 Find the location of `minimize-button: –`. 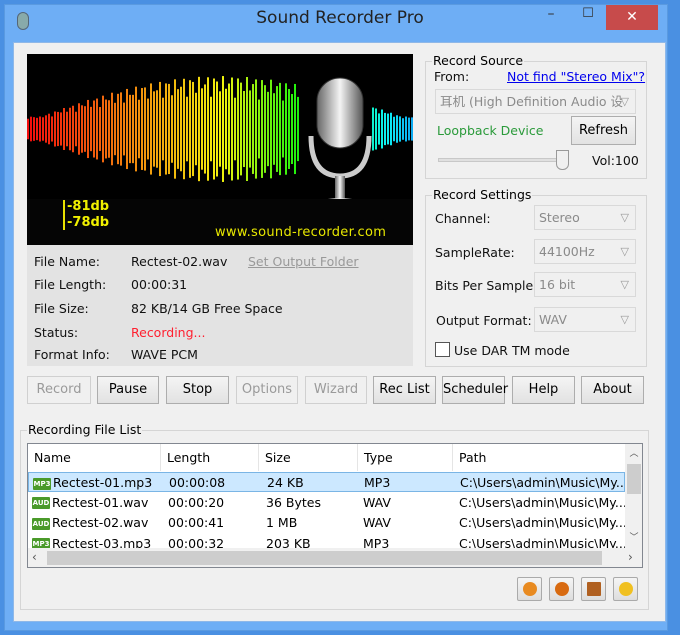

minimize-button: – is located at coordinates (551, 17).